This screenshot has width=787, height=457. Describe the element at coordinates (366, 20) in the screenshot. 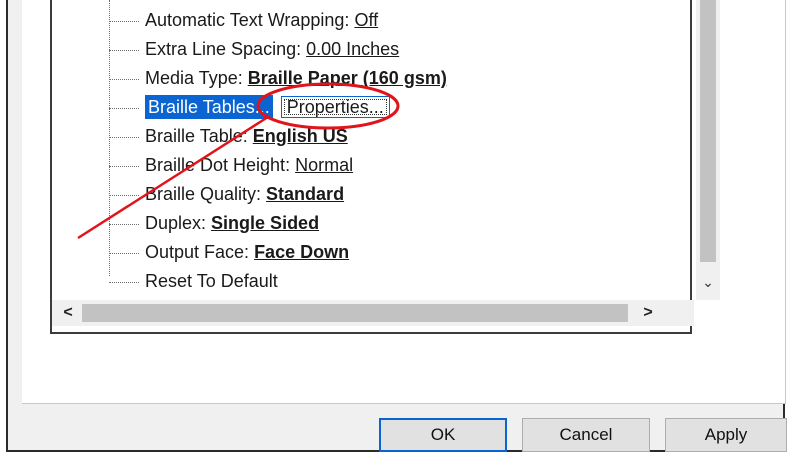

I see `tree-item-value: Off` at that location.